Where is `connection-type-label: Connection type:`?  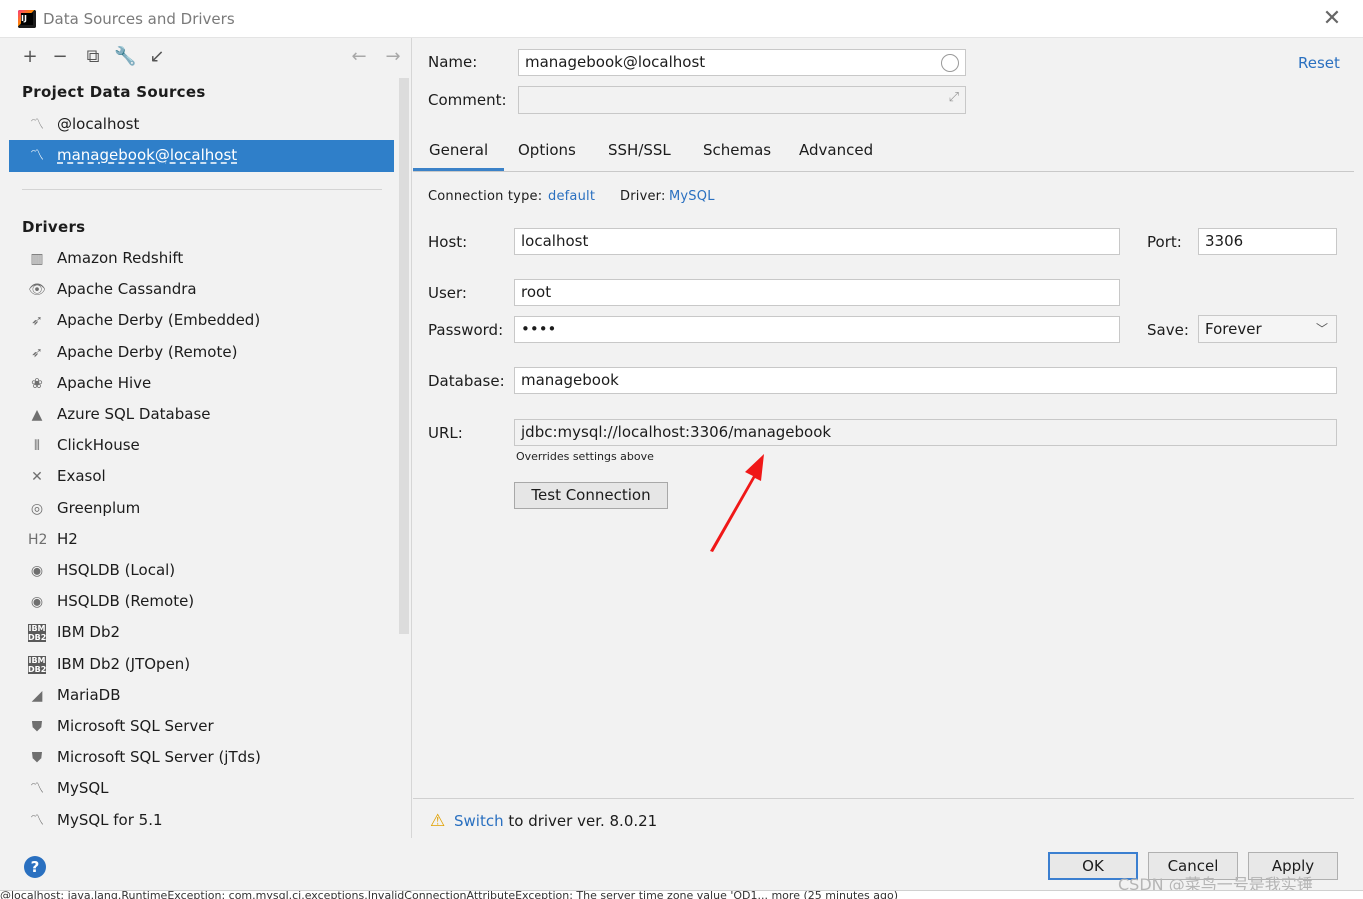 connection-type-label: Connection type: is located at coordinates (485, 196).